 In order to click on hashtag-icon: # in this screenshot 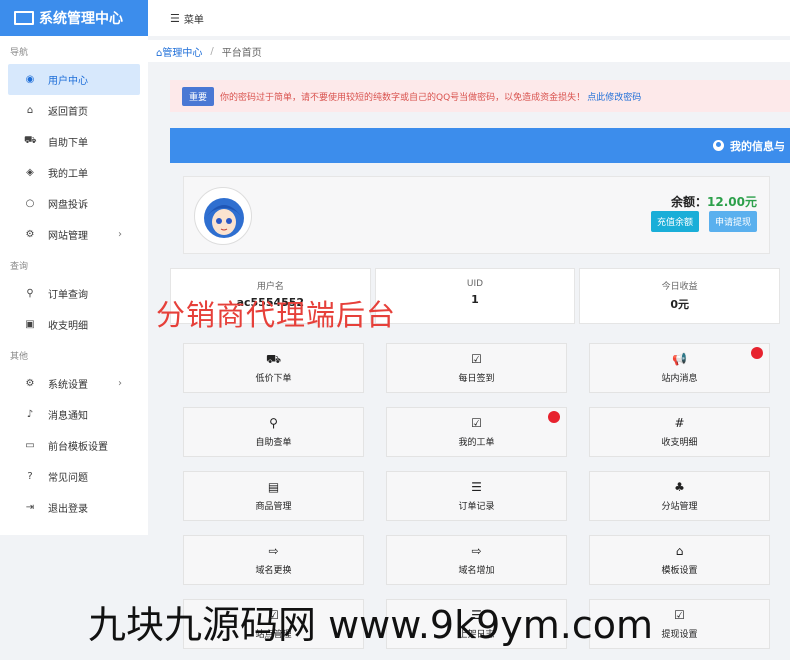, I will do `click(679, 423)`.